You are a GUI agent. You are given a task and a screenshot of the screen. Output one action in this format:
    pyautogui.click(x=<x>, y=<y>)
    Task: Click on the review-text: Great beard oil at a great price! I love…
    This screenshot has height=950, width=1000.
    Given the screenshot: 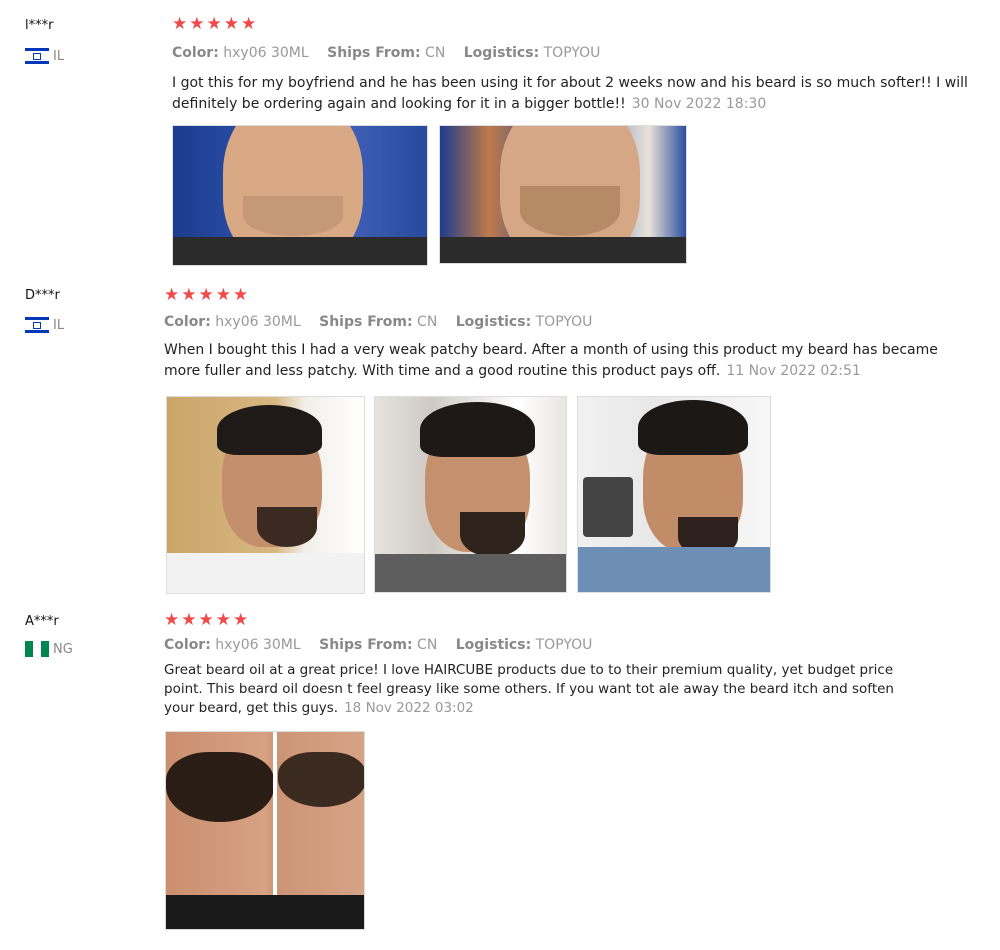 What is the action you would take?
    pyautogui.click(x=529, y=689)
    